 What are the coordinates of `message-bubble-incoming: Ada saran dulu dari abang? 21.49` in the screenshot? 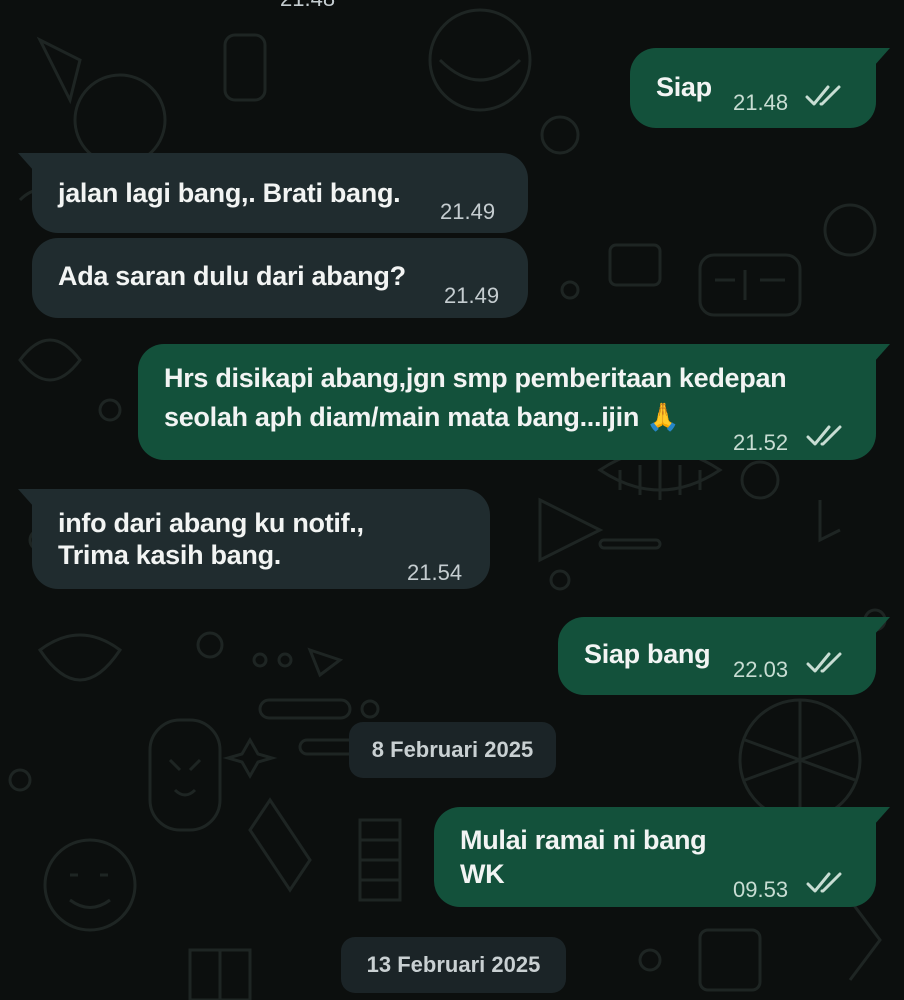 It's located at (280, 278).